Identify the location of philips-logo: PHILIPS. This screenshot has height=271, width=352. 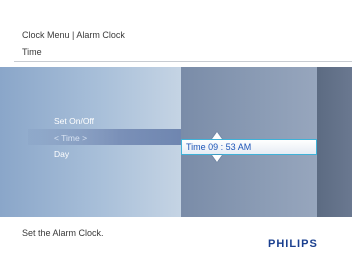
(293, 244).